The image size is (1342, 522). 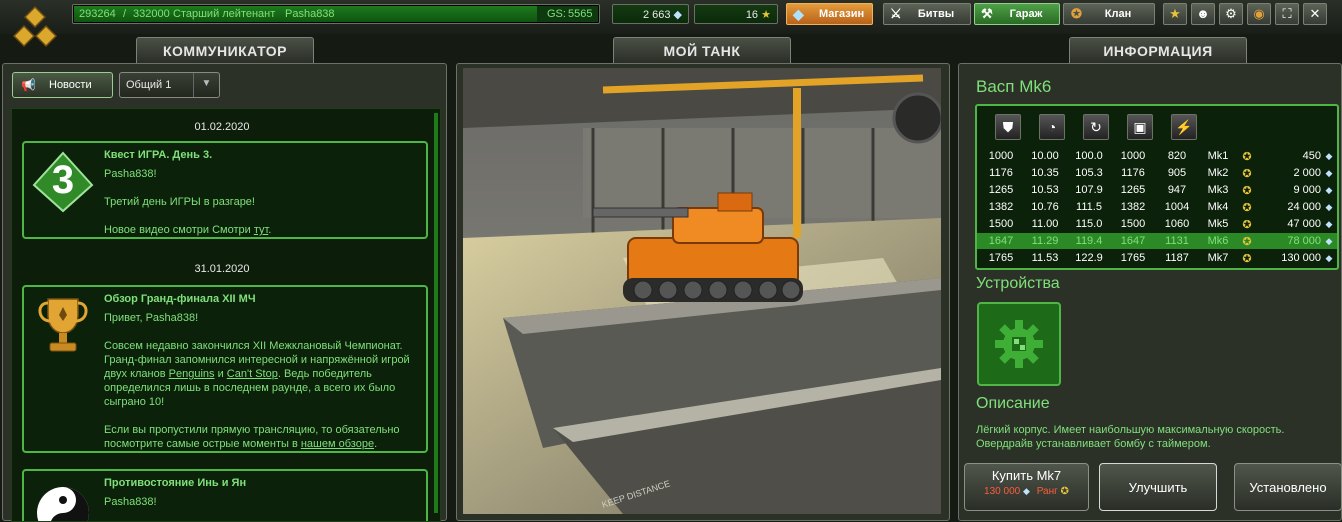 I want to click on rank-insignia-icon, so click(x=35, y=27).